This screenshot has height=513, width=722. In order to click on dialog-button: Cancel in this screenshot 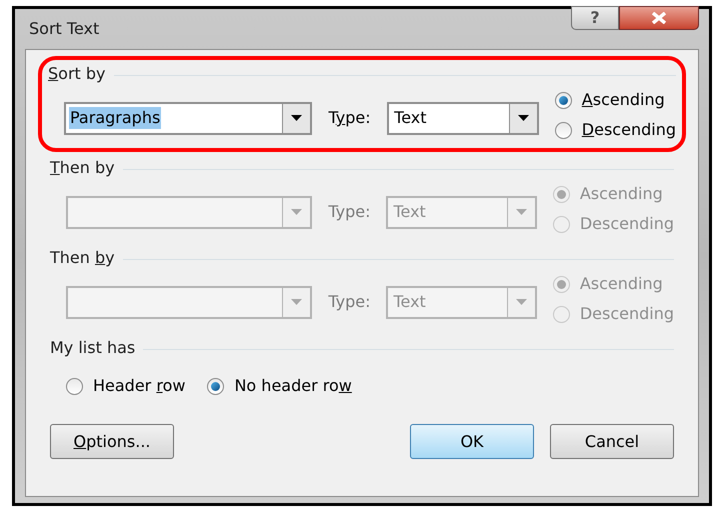, I will do `click(612, 441)`.